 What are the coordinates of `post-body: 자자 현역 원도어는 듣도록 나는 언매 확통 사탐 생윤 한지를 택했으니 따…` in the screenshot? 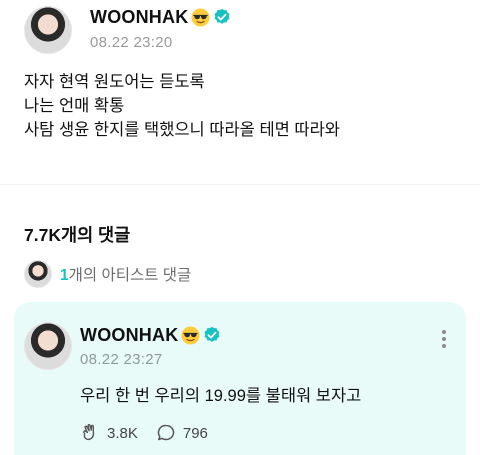 It's located at (182, 106).